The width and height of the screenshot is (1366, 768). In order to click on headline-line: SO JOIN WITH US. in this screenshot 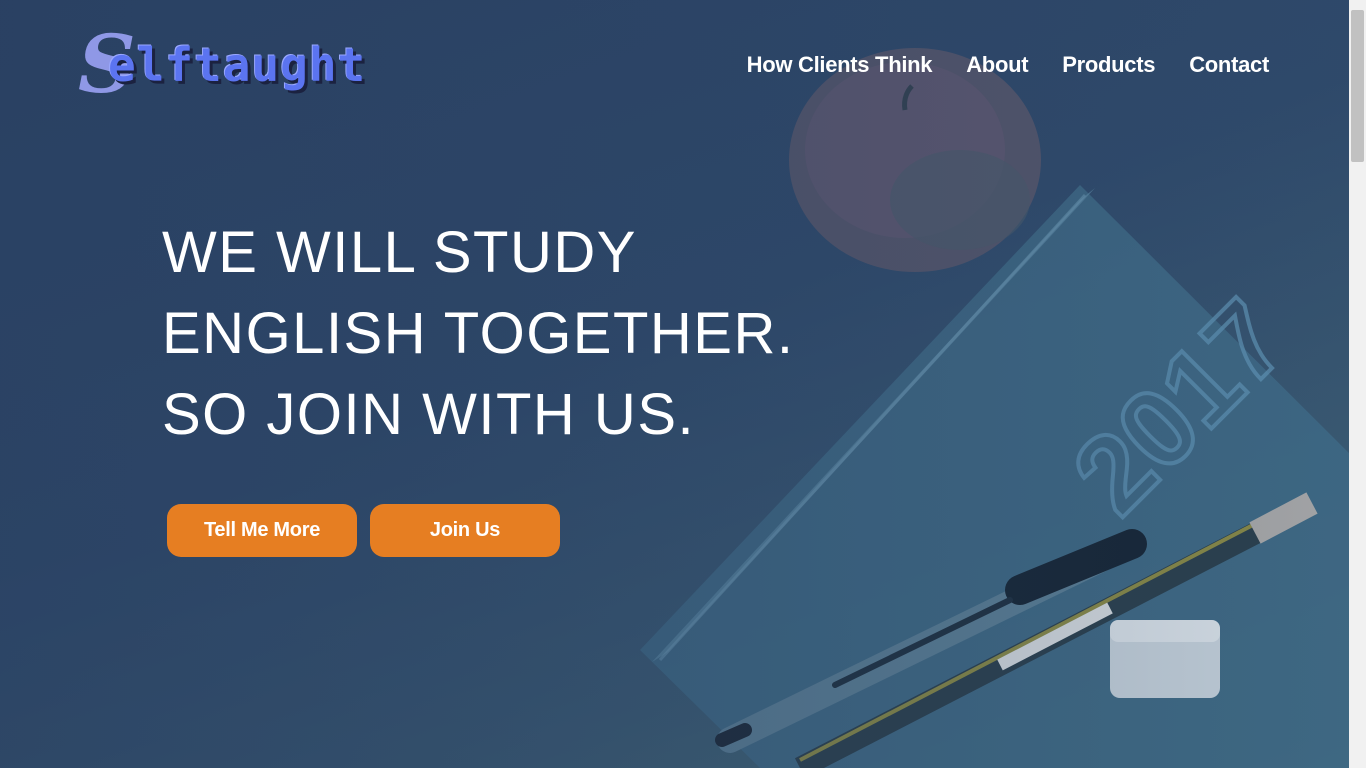, I will do `click(429, 414)`.